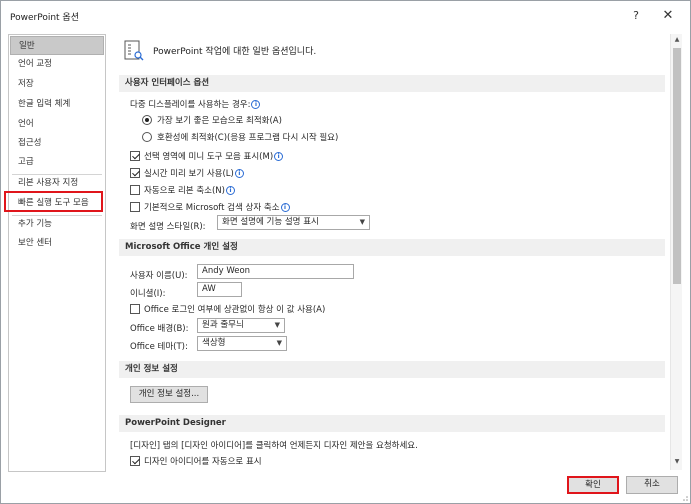  I want to click on mini-toolbar-label: 선택 영역에 미니 도구 모음 표시(M), so click(209, 157).